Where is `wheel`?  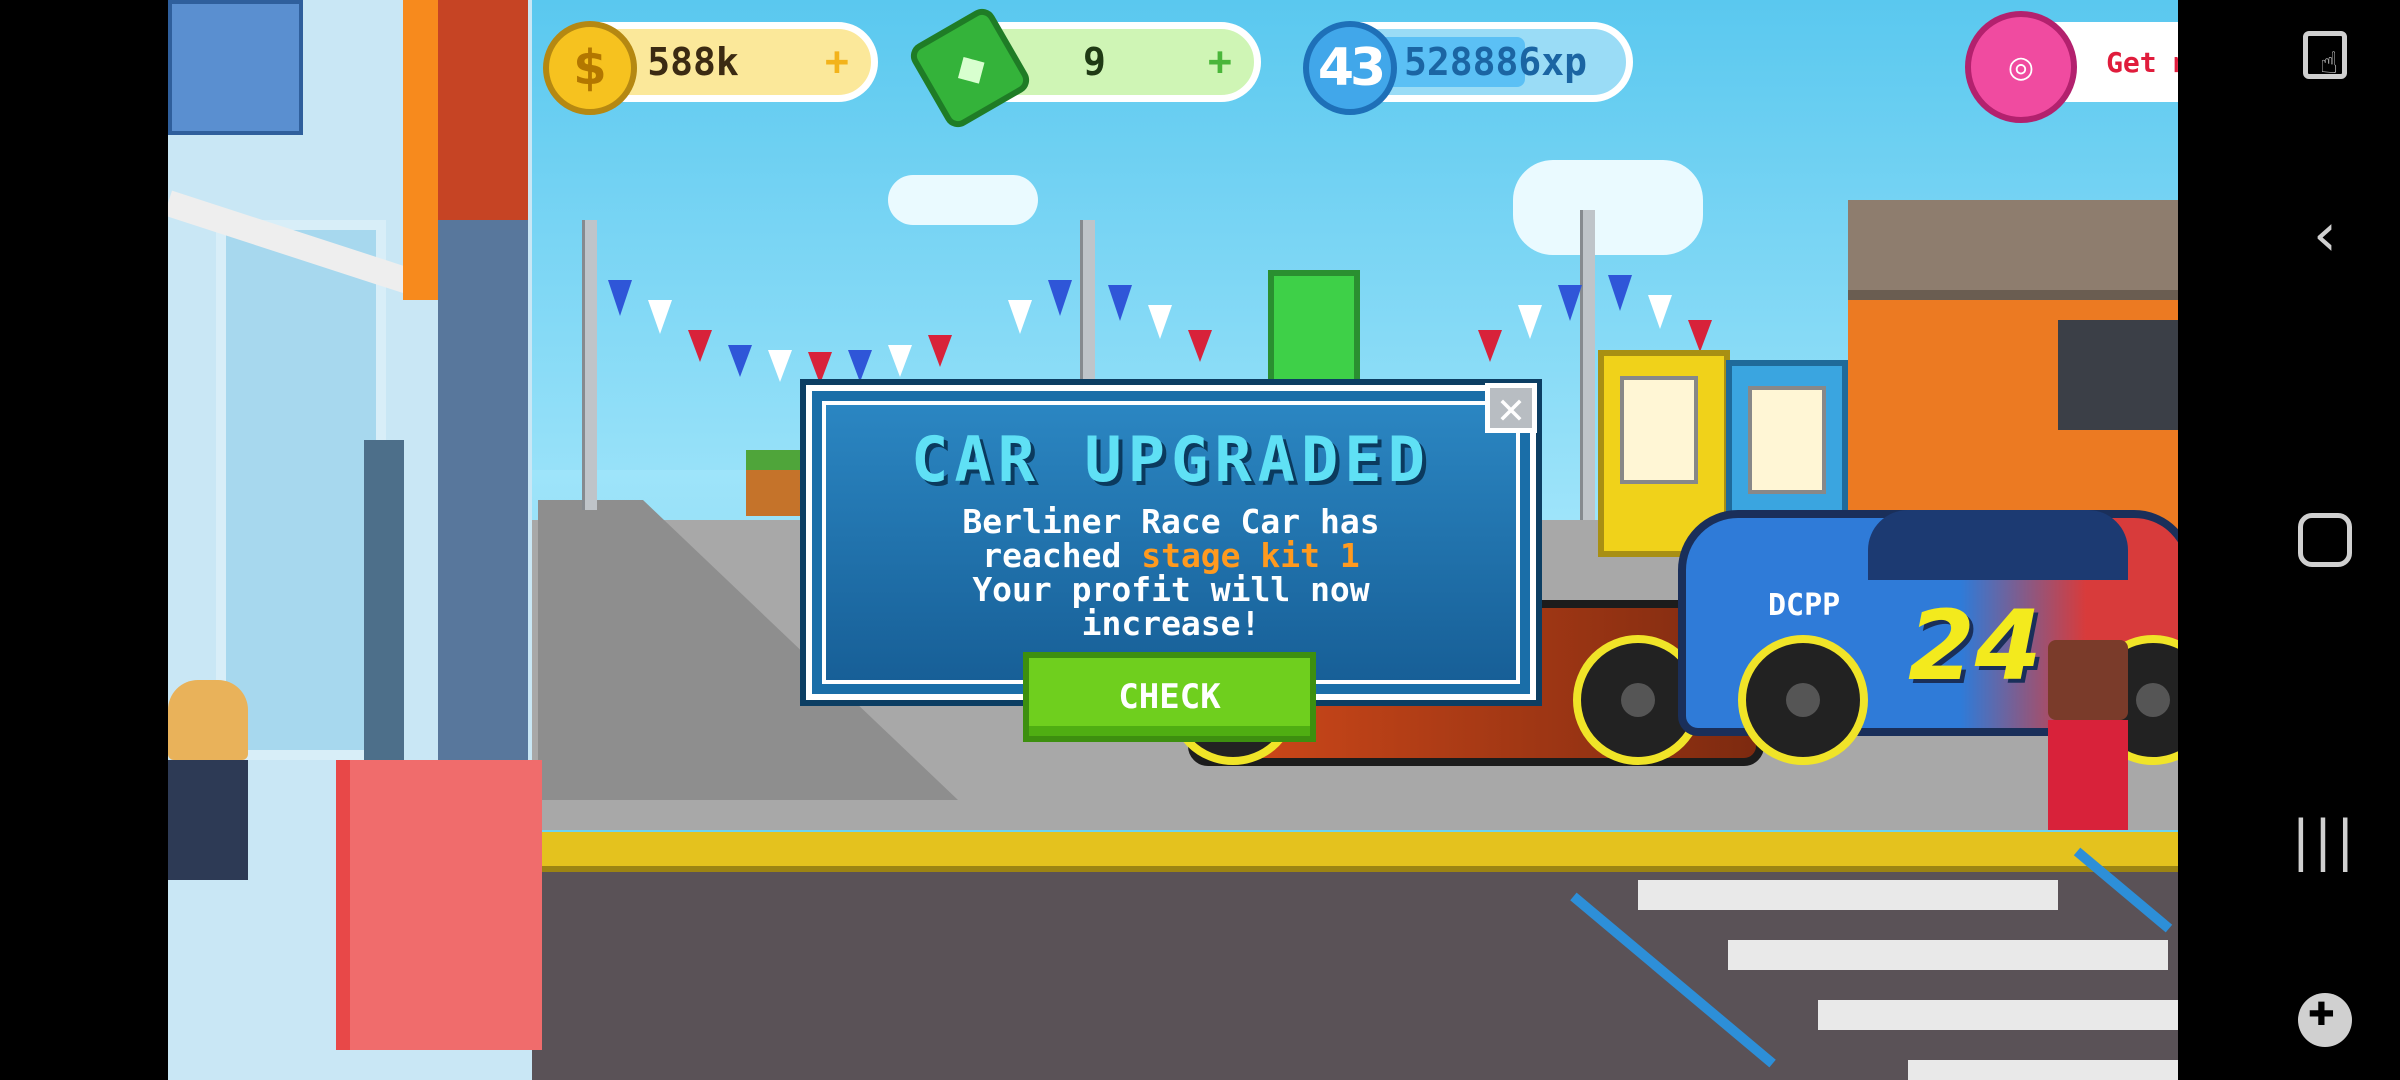
wheel is located at coordinates (1803, 700).